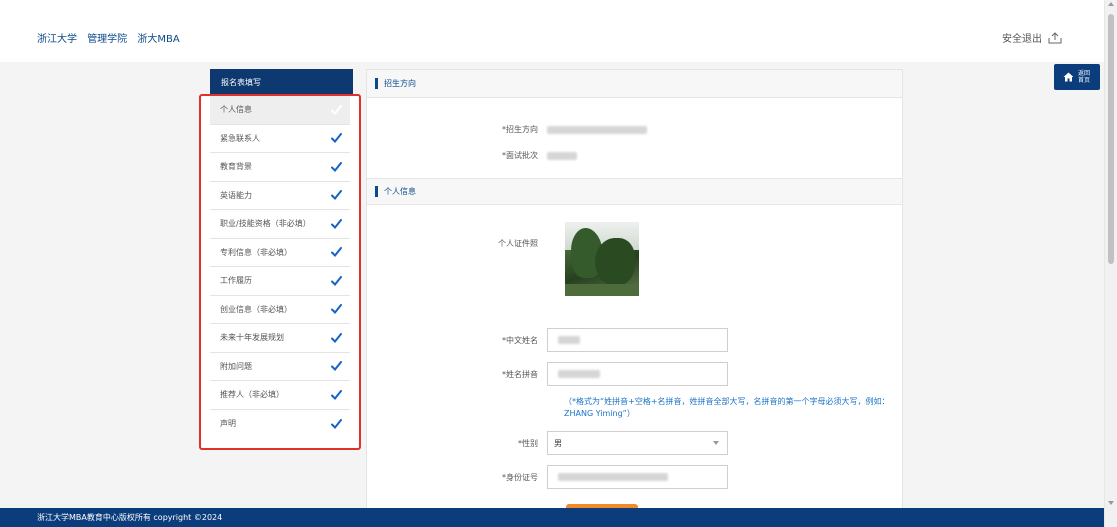  Describe the element at coordinates (1111, 4) in the screenshot. I see `scroll-up-arrow` at that location.